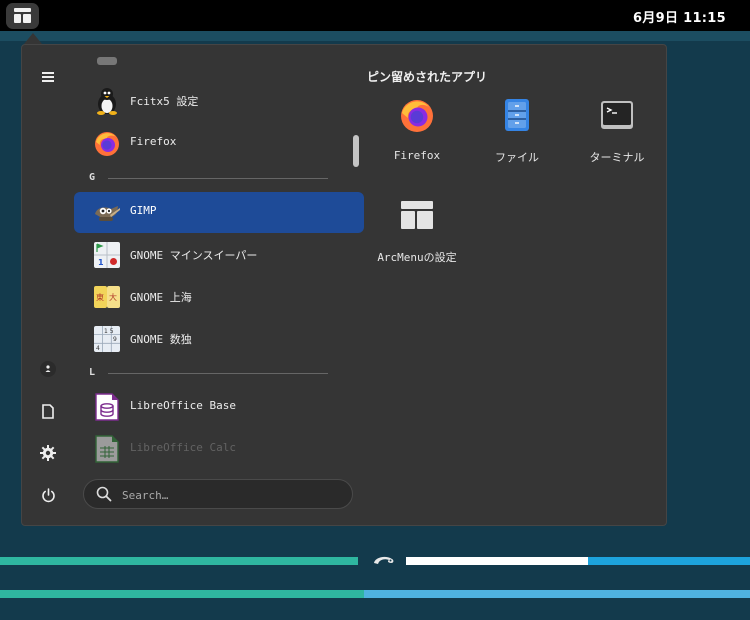 The image size is (750, 620). I want to click on arcmenu-layout-icon, so click(22, 15).